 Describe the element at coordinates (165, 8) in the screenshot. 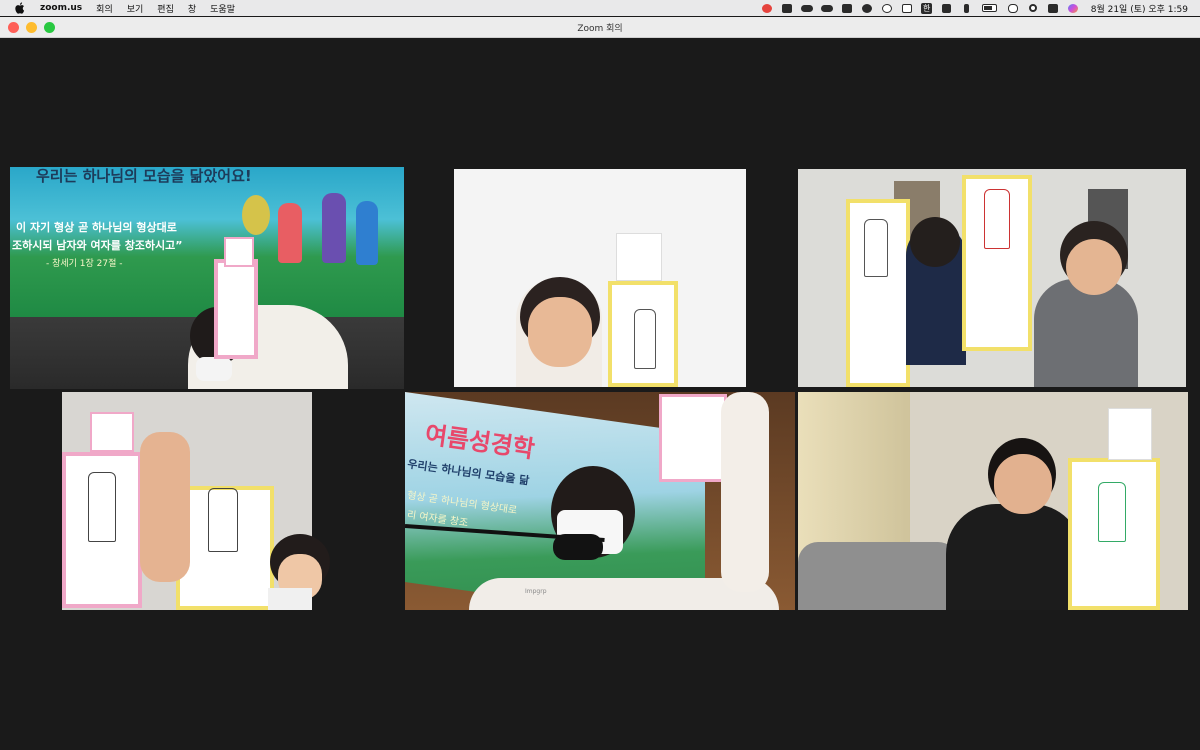

I see `menu-edit: 편집` at that location.